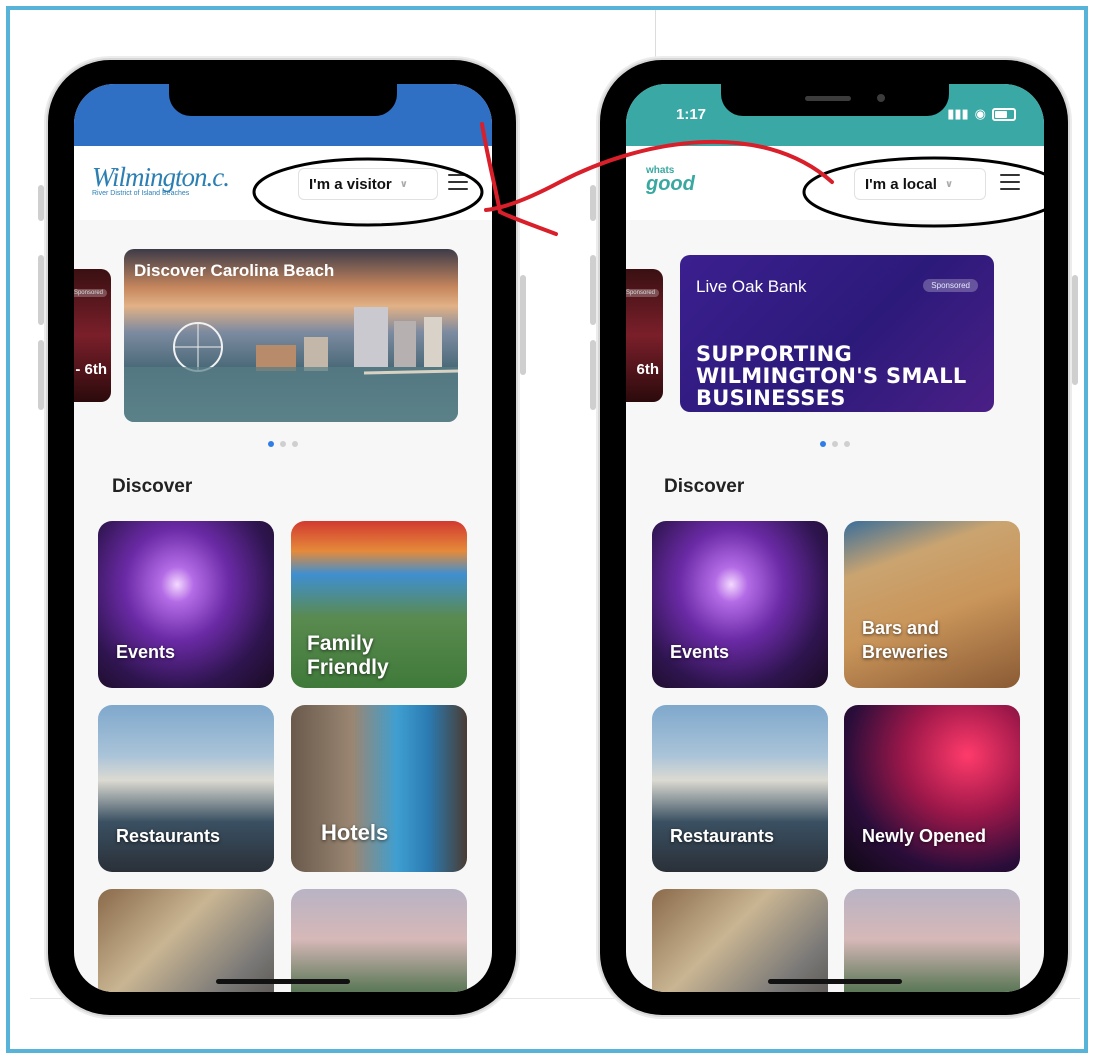 The image size is (1102, 1062). What do you see at coordinates (881, 98) in the screenshot?
I see `front-camera` at bounding box center [881, 98].